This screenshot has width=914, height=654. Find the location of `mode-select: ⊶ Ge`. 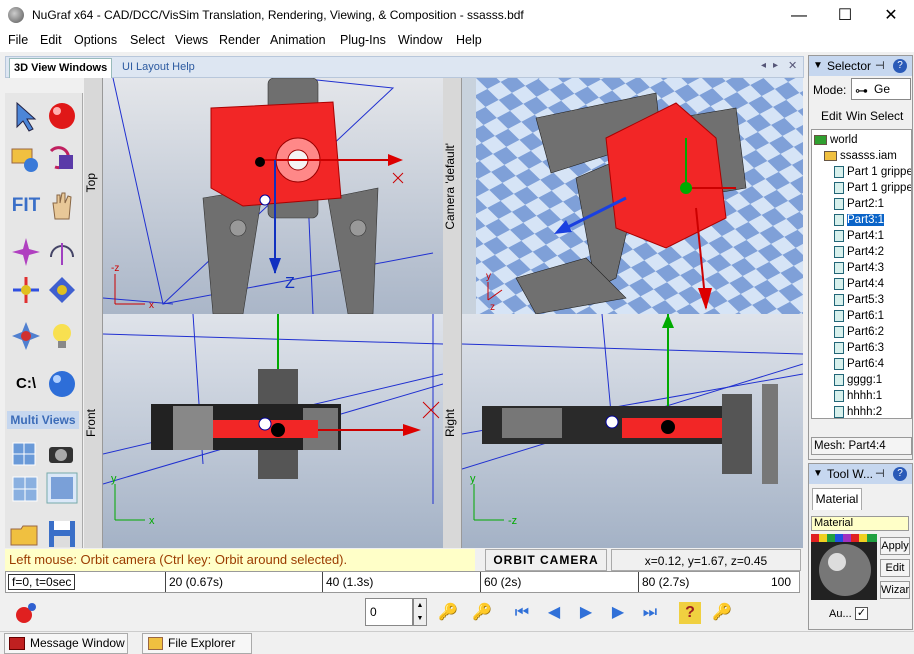

mode-select: ⊶ Ge is located at coordinates (881, 89).